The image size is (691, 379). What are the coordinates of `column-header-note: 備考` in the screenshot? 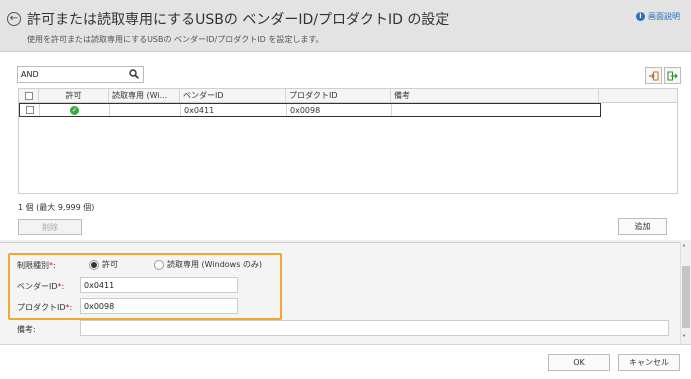 It's located at (495, 95).